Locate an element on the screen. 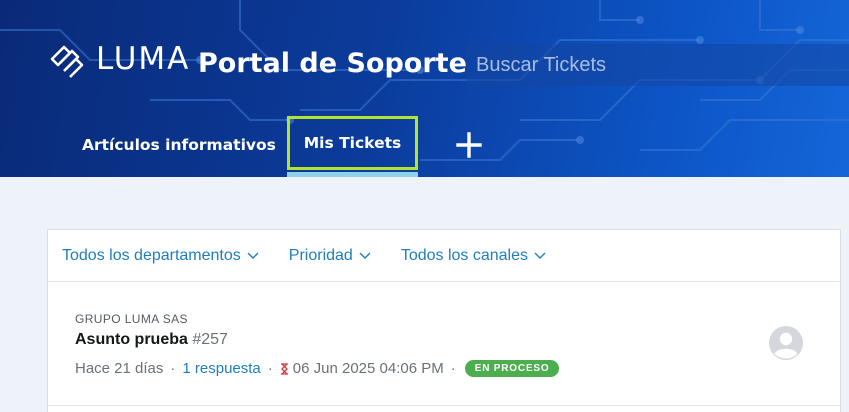 The width and height of the screenshot is (849, 412). portal-title: Portal de Soporte is located at coordinates (332, 63).